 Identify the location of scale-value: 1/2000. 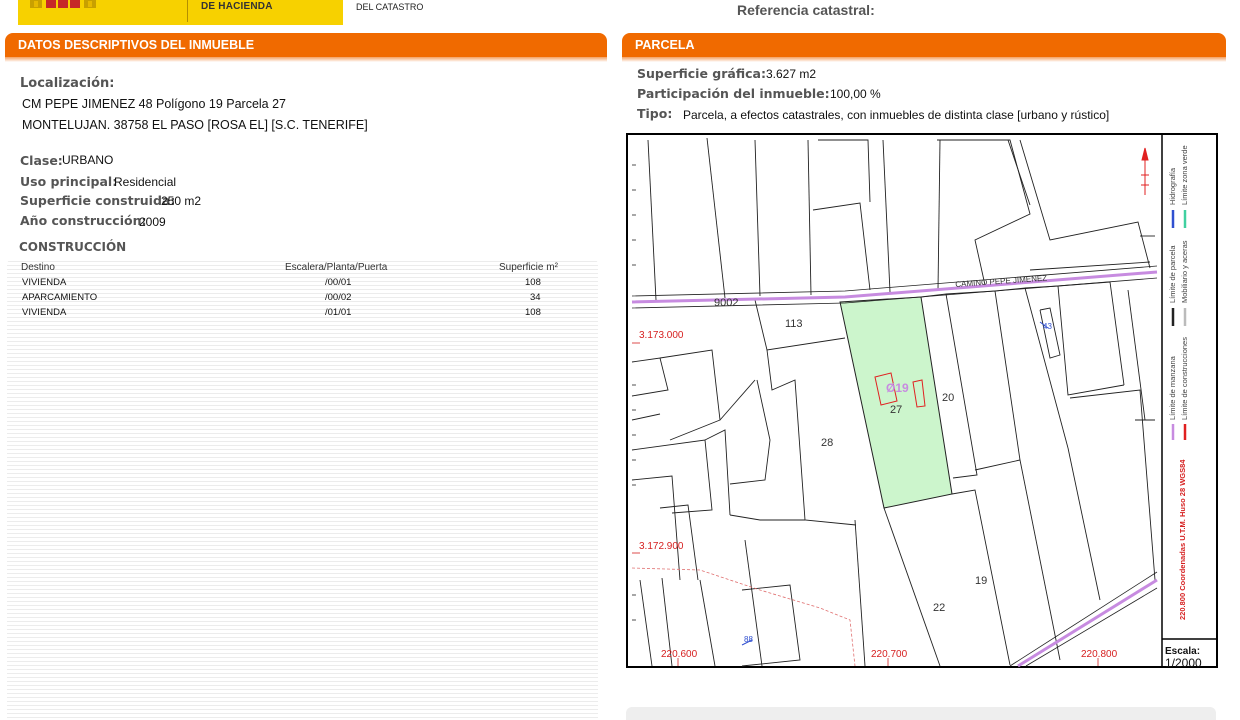
(1183, 663).